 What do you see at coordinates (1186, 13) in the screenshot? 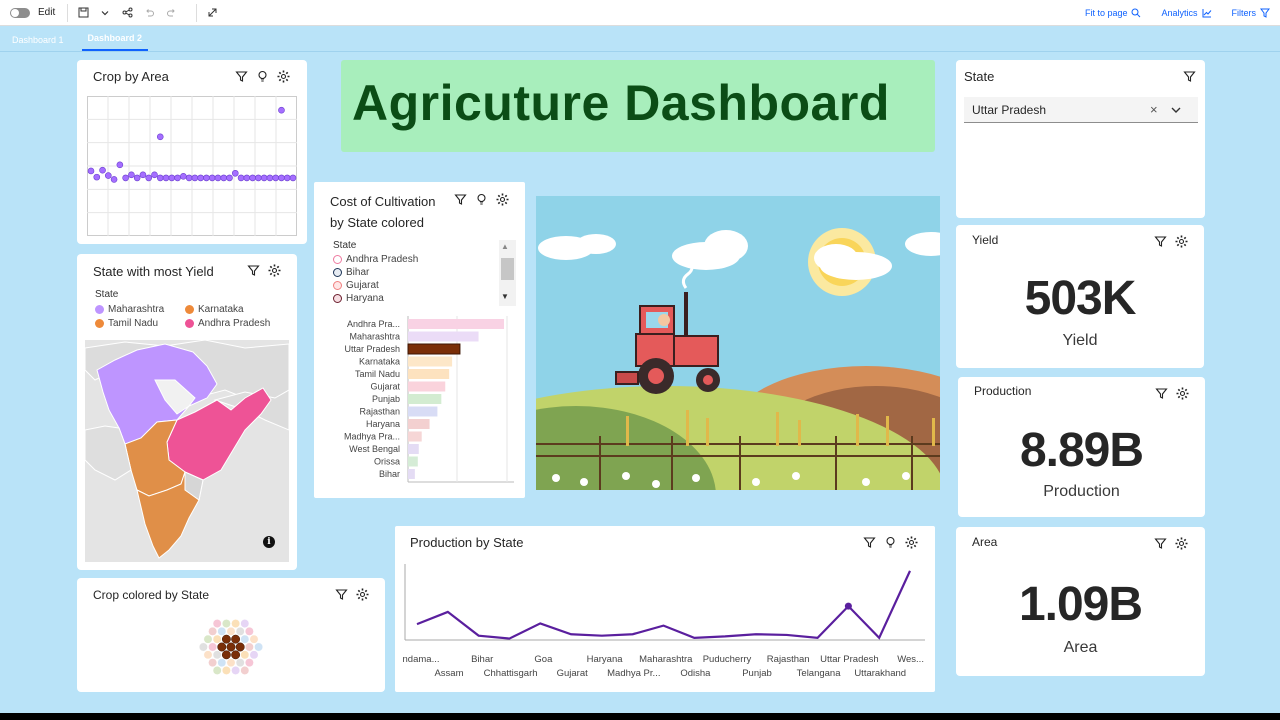
I see `analytics-button: Analytics` at bounding box center [1186, 13].